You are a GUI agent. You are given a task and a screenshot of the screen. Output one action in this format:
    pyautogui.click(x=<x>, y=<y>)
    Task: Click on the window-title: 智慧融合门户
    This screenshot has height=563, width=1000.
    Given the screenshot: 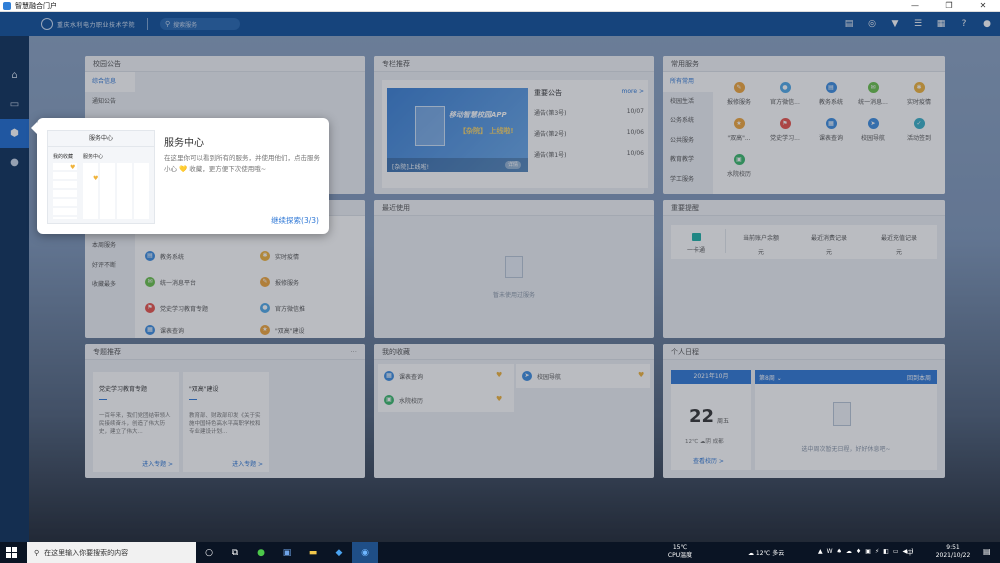 What is the action you would take?
    pyautogui.click(x=36, y=5)
    